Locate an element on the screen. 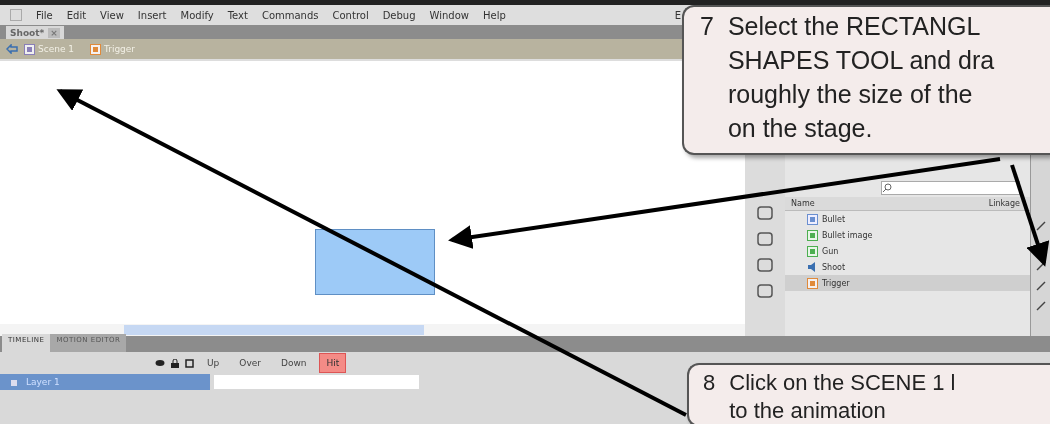  menu-item: Edit is located at coordinates (76, 15).